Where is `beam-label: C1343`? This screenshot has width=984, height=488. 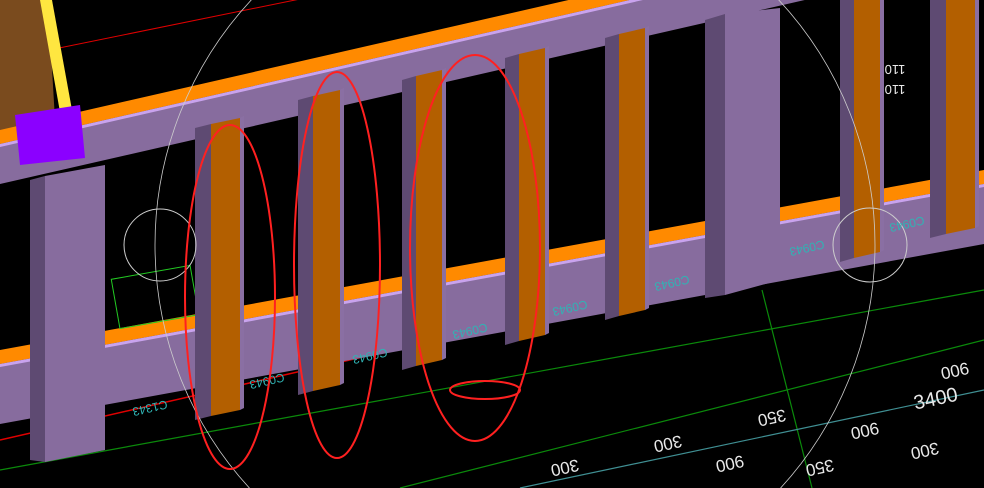
beam-label: C1343 is located at coordinates (150, 408).